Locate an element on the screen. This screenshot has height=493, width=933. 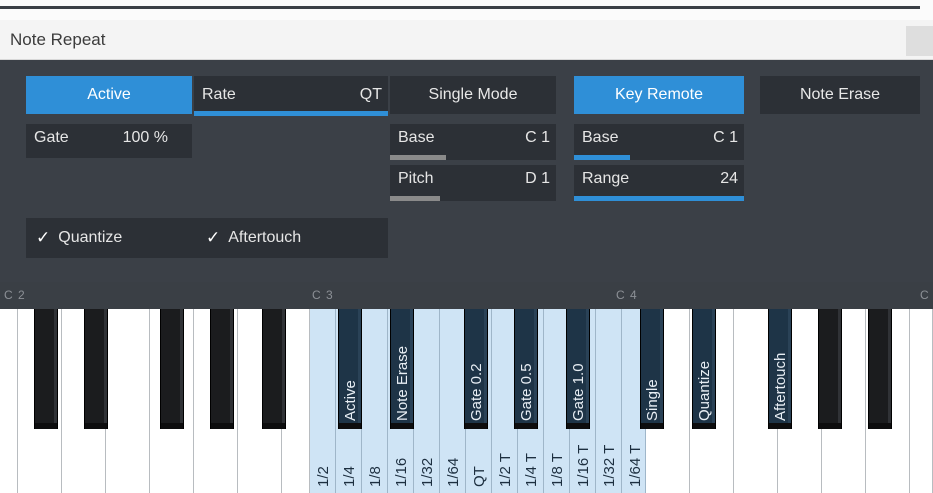
remote-range-field: Range 24 is located at coordinates (659, 183).